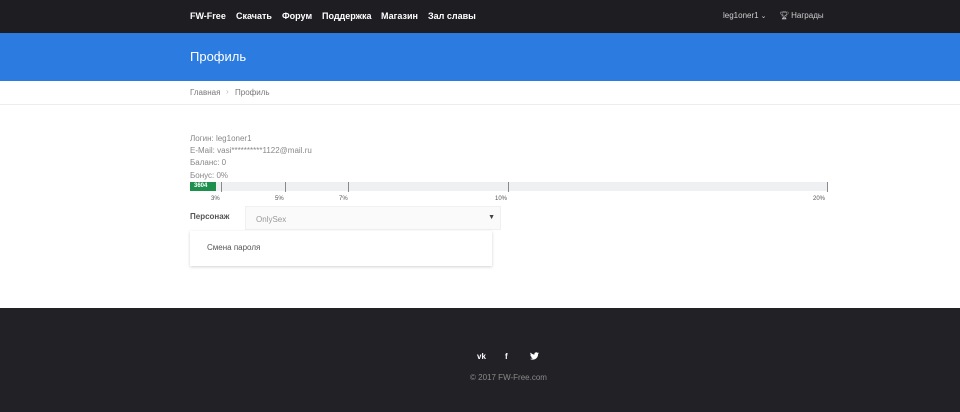 This screenshot has height=412, width=960. Describe the element at coordinates (784, 15) in the screenshot. I see `trophy-icon: 🏆︎` at that location.